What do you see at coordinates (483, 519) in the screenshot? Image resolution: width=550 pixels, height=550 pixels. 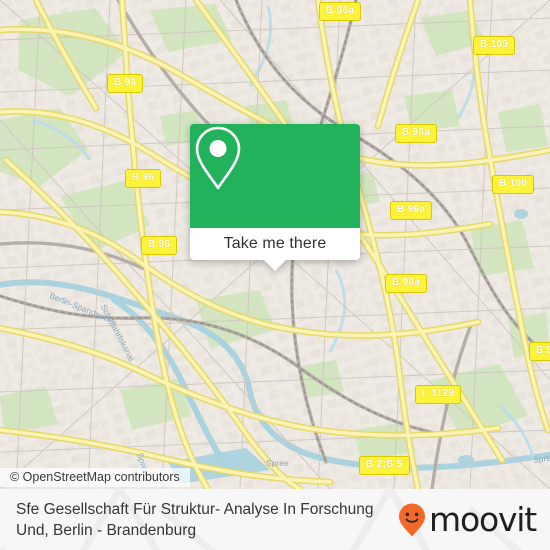 I see `moovit-wordmark: moovit` at bounding box center [483, 519].